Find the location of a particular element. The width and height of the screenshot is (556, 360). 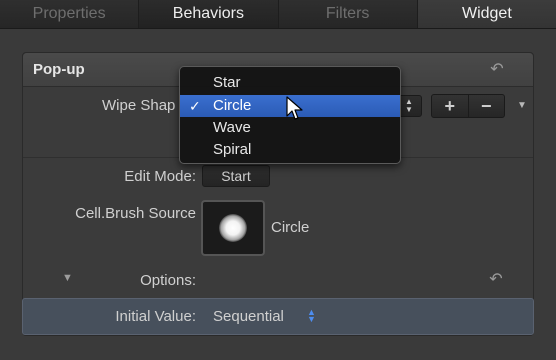

tab-filters: Filters is located at coordinates (348, 14).